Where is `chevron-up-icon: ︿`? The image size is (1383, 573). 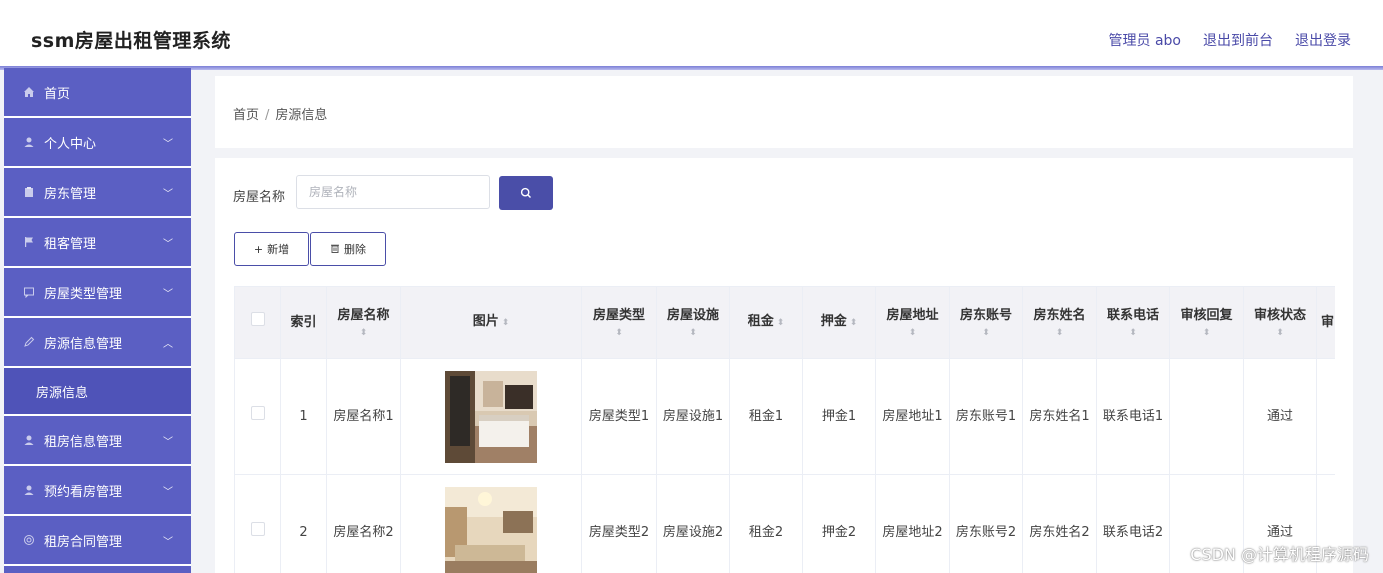
chevron-up-icon: ︿ is located at coordinates (168, 344).